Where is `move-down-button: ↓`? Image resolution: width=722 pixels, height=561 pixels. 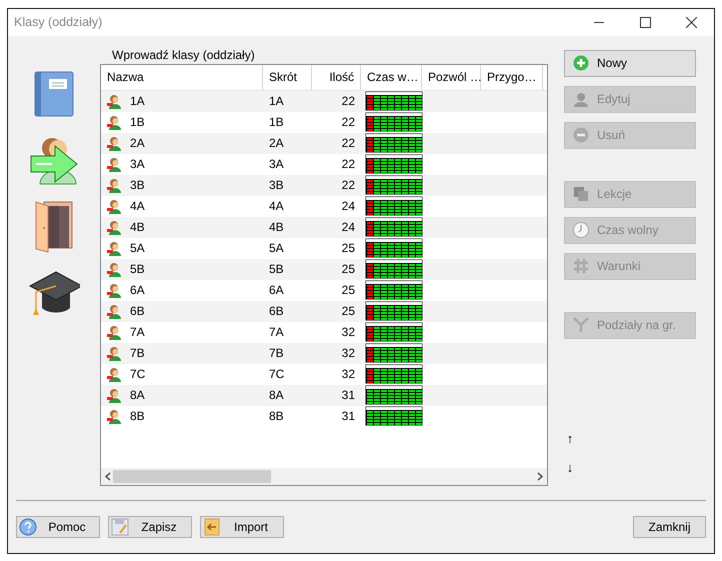
move-down-button: ↓ is located at coordinates (570, 468).